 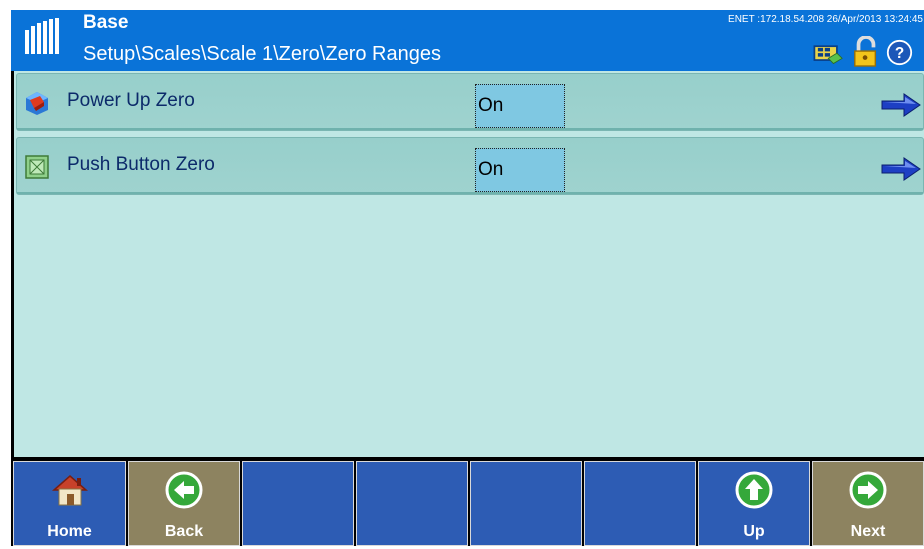 I want to click on network-icon, so click(x=828, y=55).